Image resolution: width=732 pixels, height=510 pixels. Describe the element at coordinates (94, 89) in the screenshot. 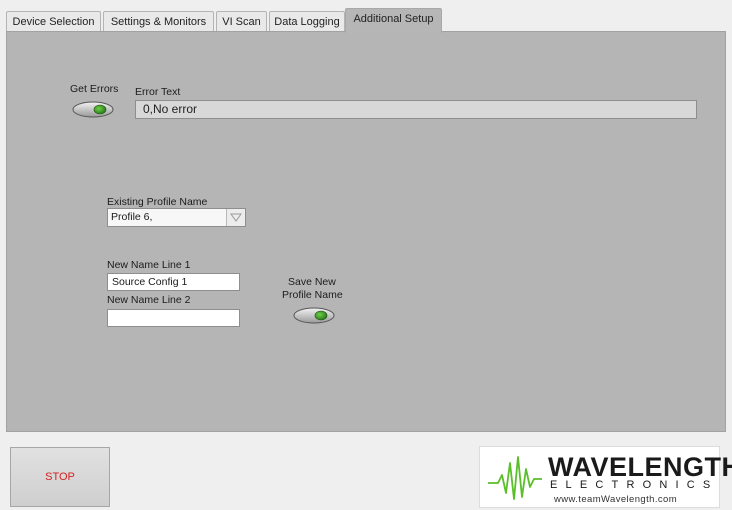

I see `get-errors-label: Get Errors` at that location.